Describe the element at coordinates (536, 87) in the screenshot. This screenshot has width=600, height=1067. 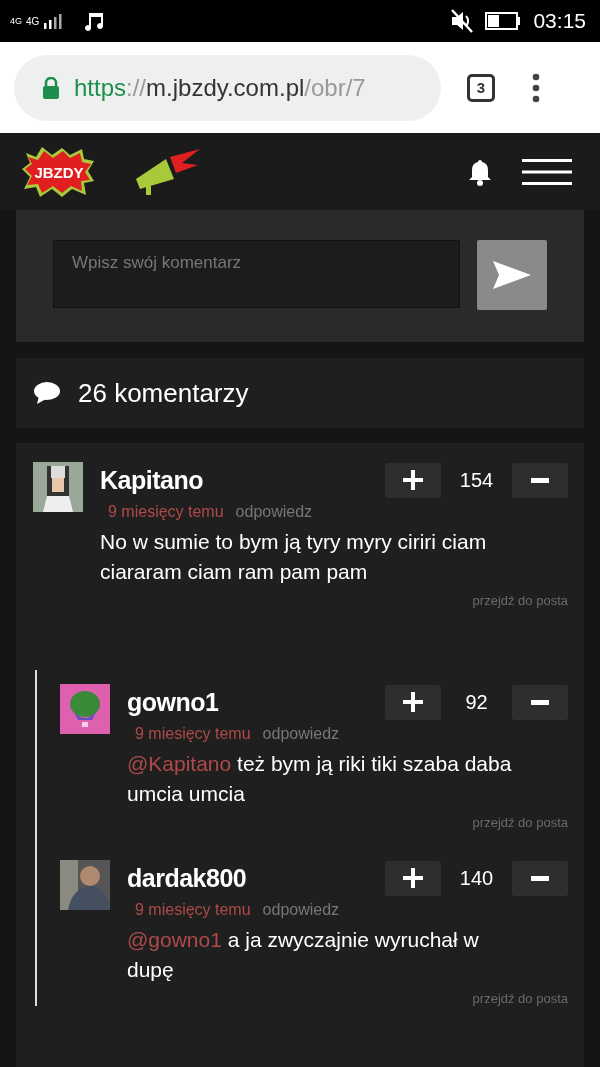
I see `more-menu-icon` at that location.